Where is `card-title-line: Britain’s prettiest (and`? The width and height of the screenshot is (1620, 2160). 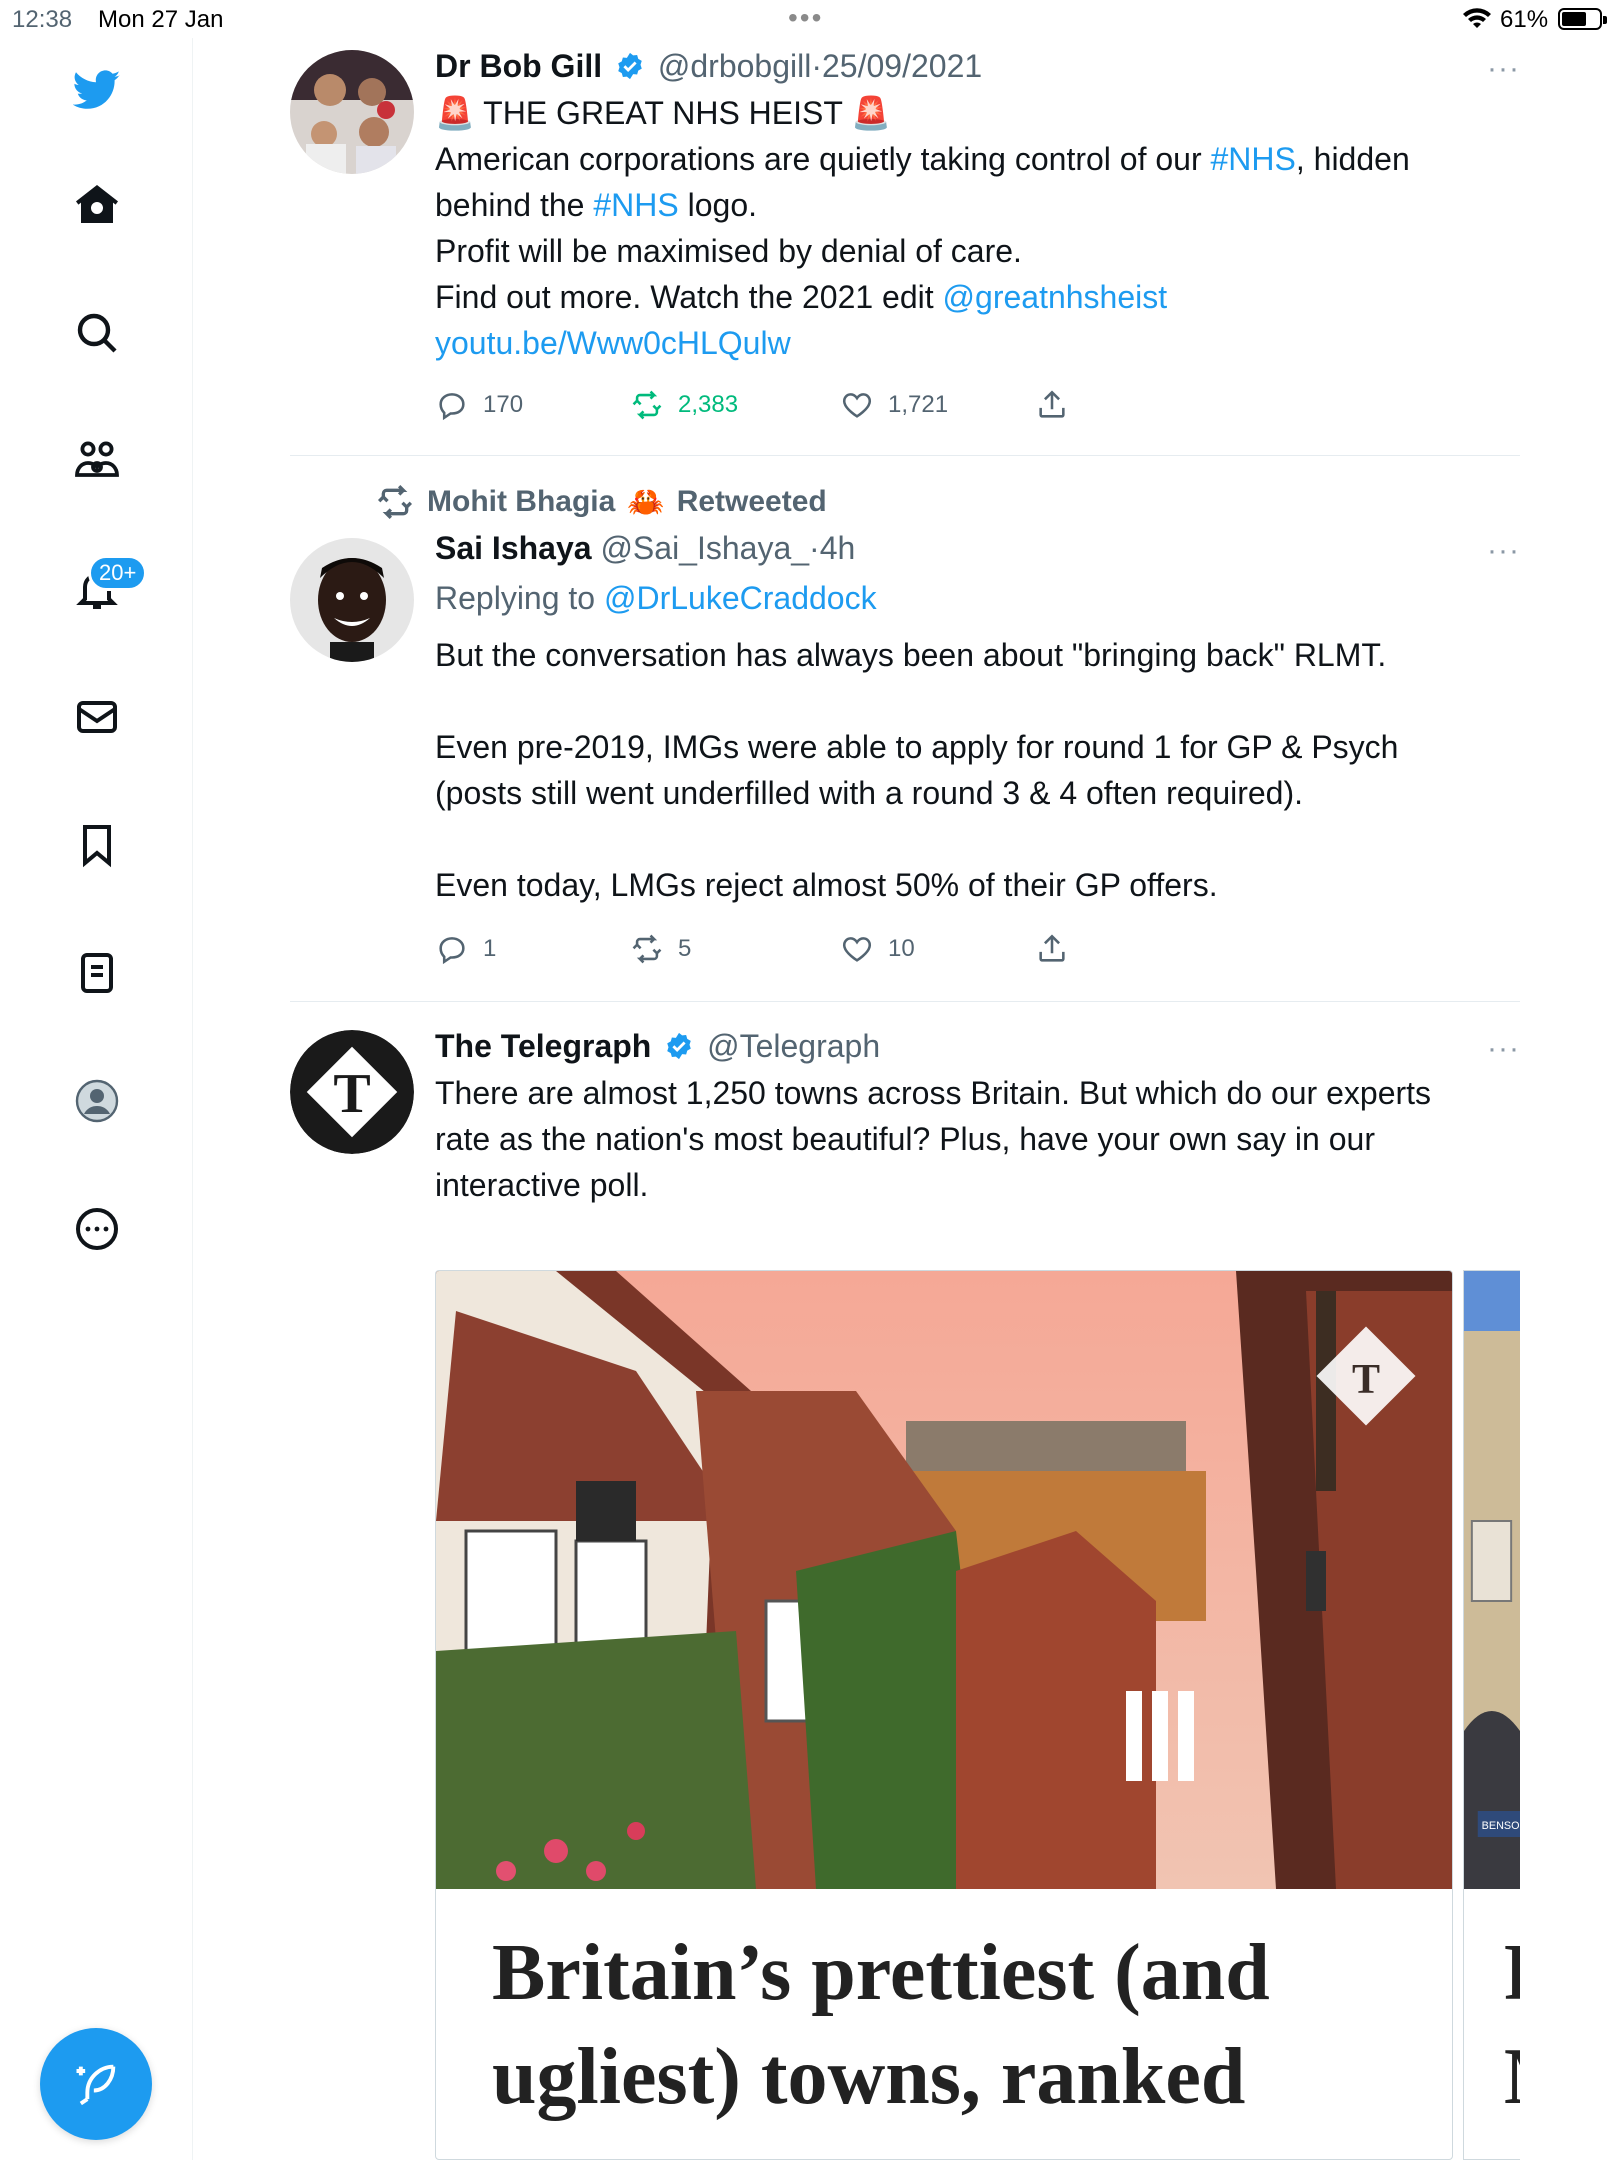 card-title-line: Britain’s prettiest (and is located at coordinates (881, 1973).